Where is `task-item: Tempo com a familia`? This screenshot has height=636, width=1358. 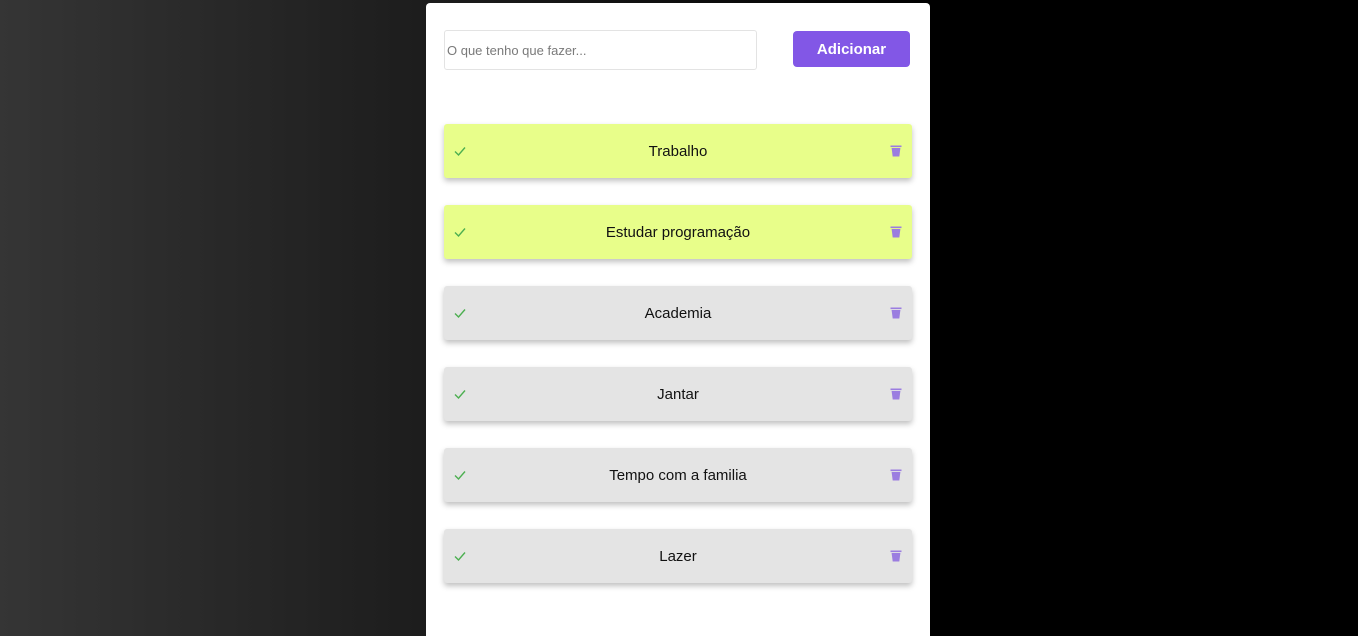
task-item: Tempo com a familia is located at coordinates (678, 475).